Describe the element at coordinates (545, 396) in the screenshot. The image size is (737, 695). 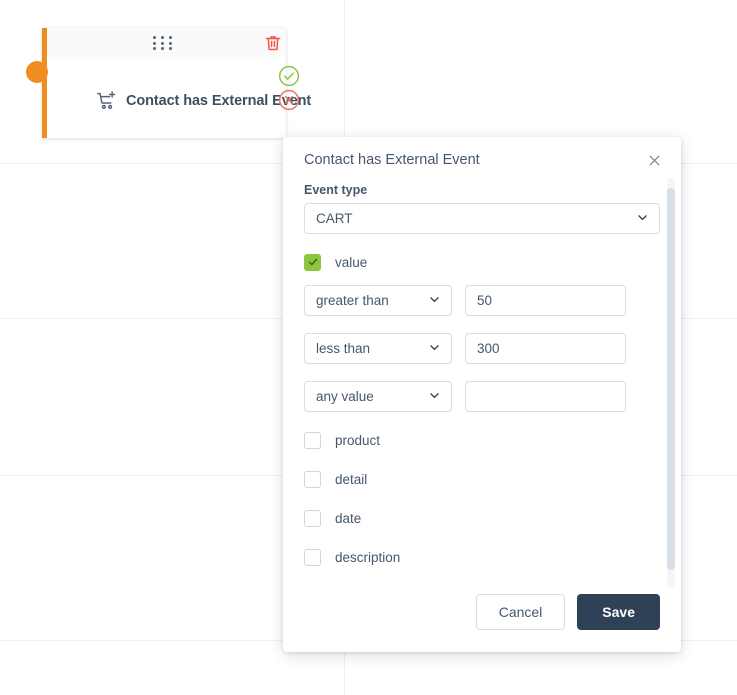
I see `condition-value-input` at that location.